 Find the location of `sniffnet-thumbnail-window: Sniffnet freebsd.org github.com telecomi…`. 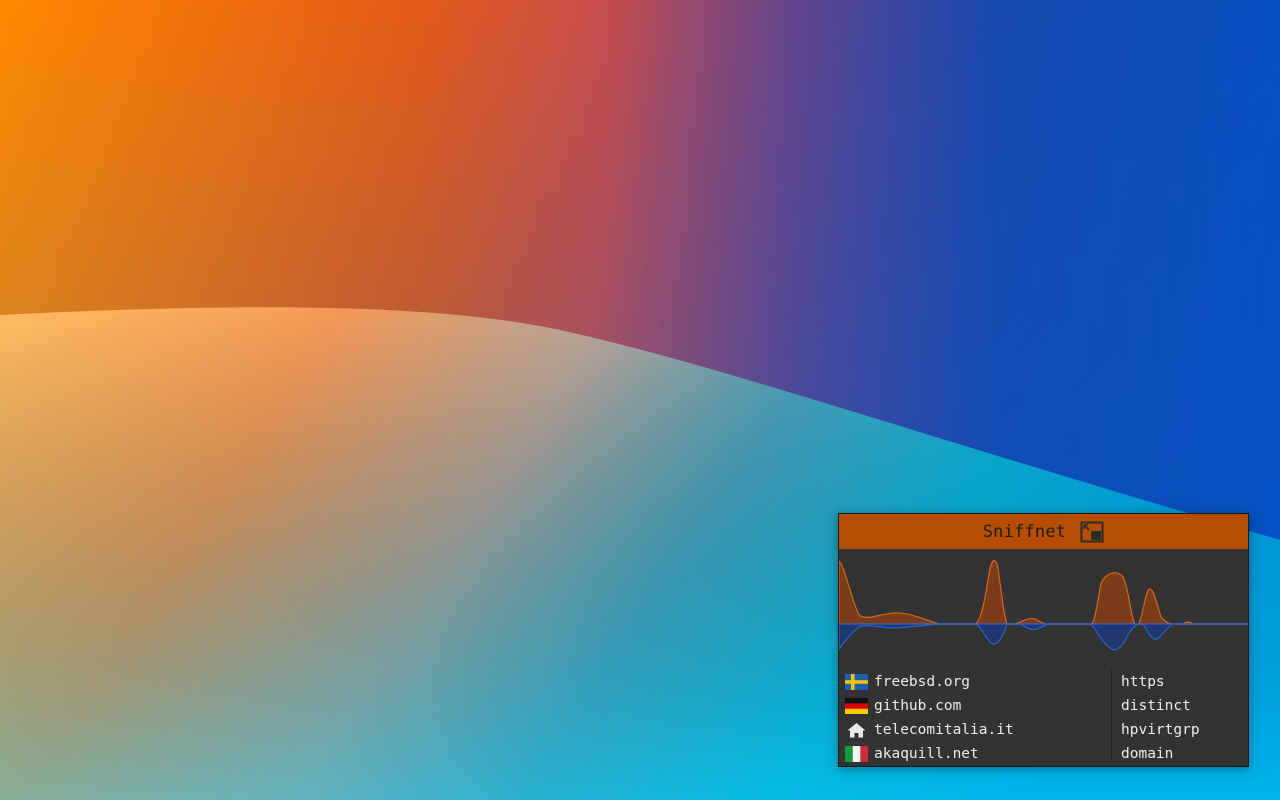

sniffnet-thumbnail-window: Sniffnet freebsd.org github.com telecomi… is located at coordinates (1043, 640).